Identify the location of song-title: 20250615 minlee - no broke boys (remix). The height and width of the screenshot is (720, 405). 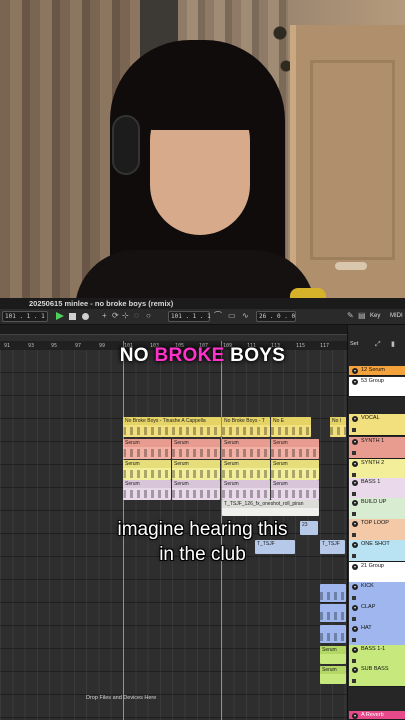
(101, 303).